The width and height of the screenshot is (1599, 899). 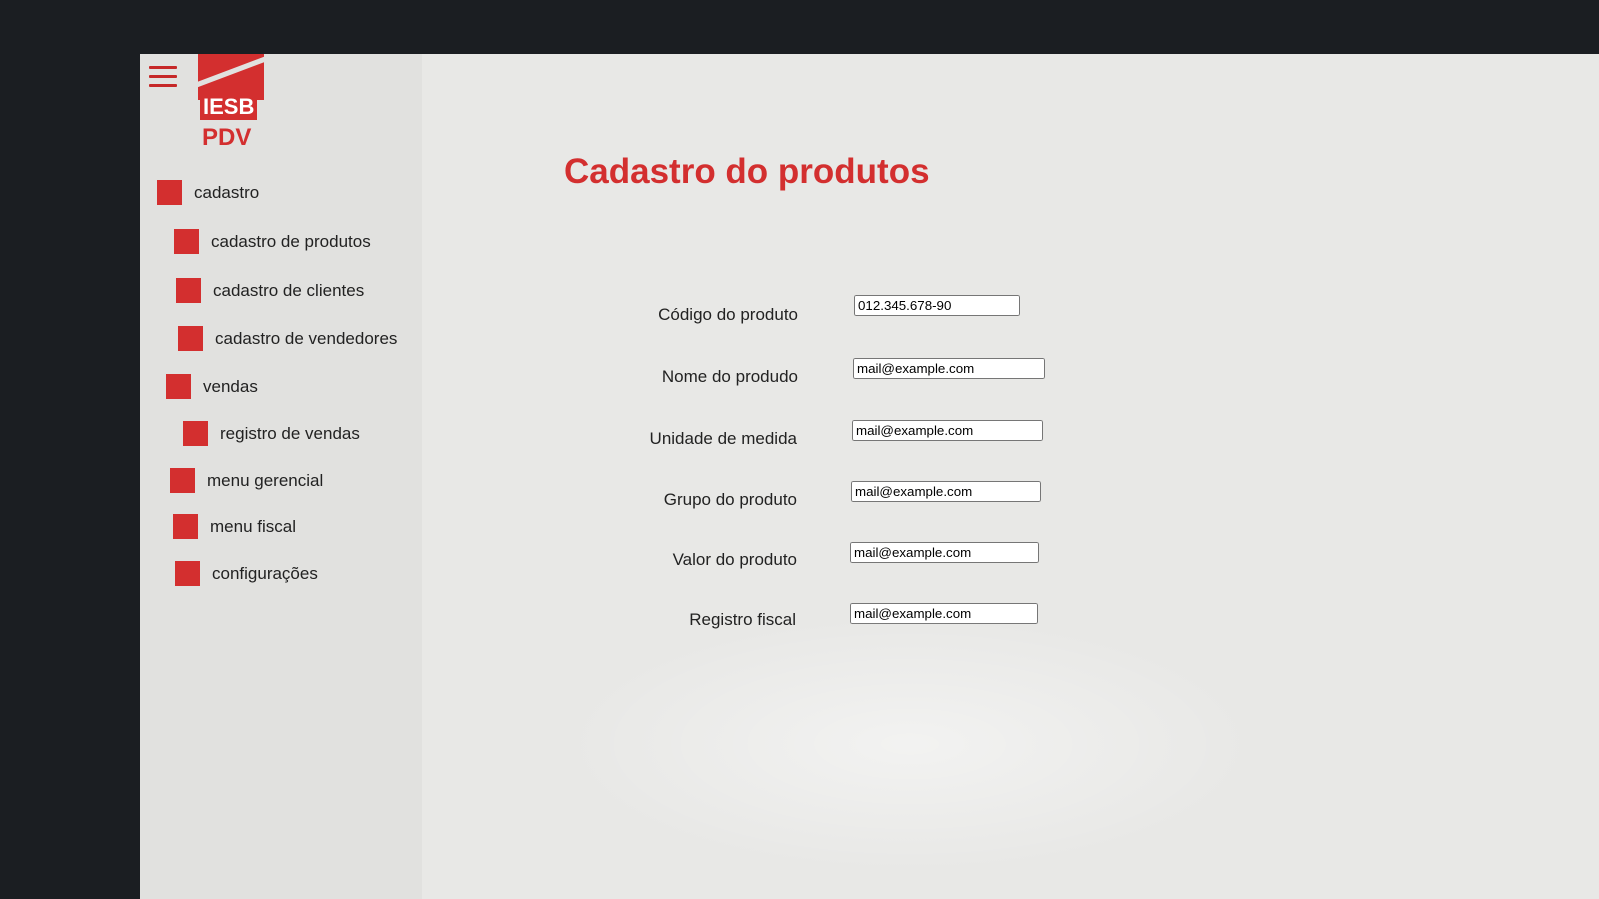 What do you see at coordinates (728, 314) in the screenshot?
I see `field-label: Código do produto` at bounding box center [728, 314].